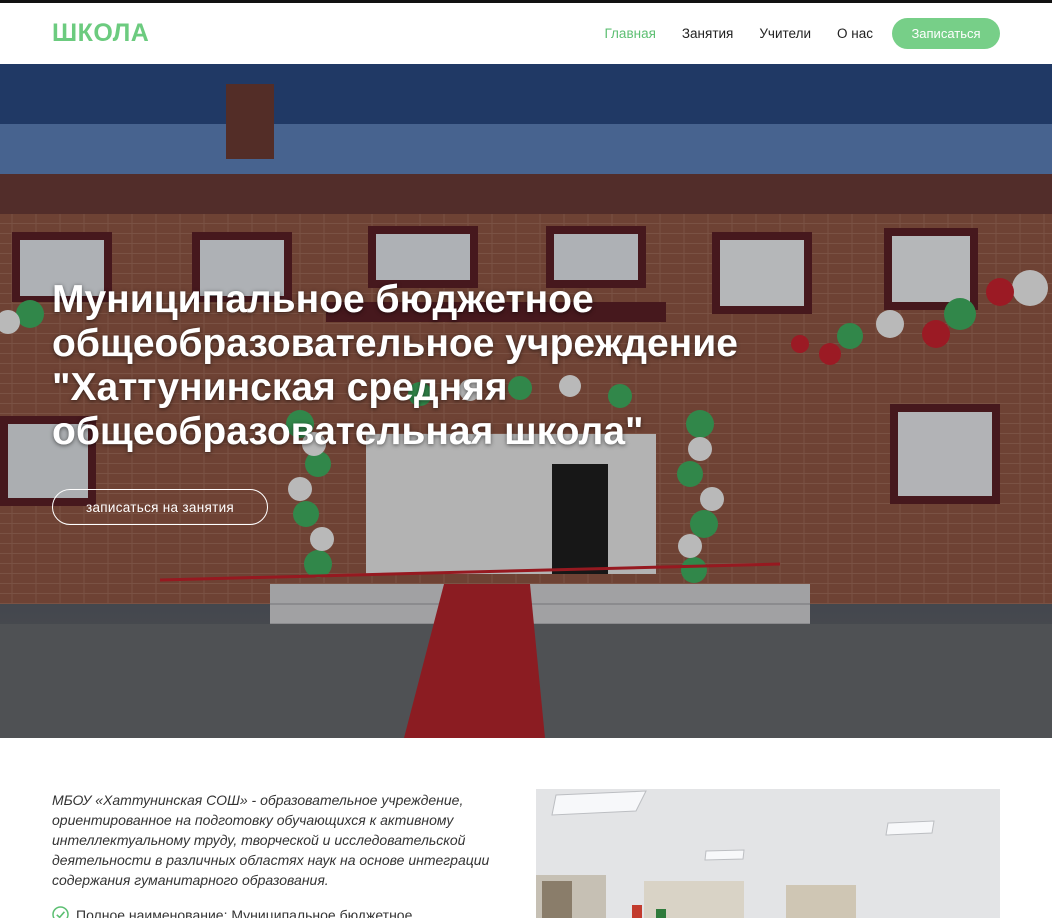  Describe the element at coordinates (785, 33) in the screenshot. I see `nav-link-teachers: Учители` at that location.